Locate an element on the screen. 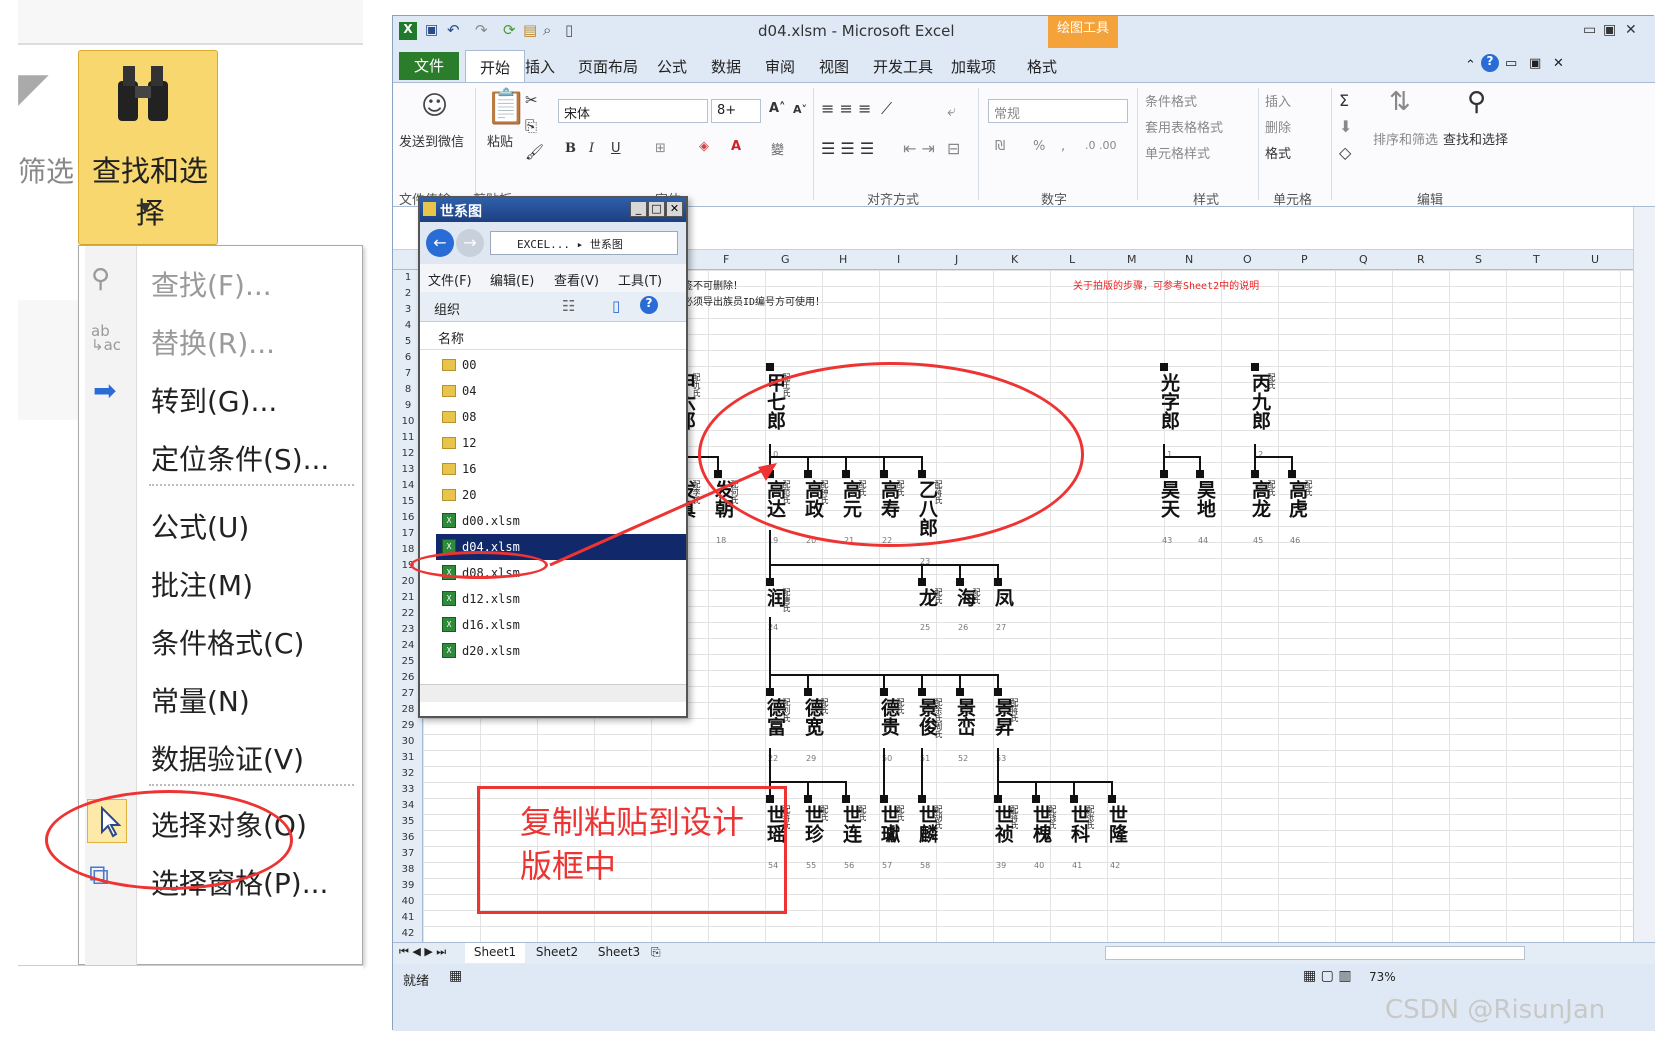 The width and height of the screenshot is (1674, 1044). tree-node-spouse: 配蒋氏 is located at coordinates (1014, 710).